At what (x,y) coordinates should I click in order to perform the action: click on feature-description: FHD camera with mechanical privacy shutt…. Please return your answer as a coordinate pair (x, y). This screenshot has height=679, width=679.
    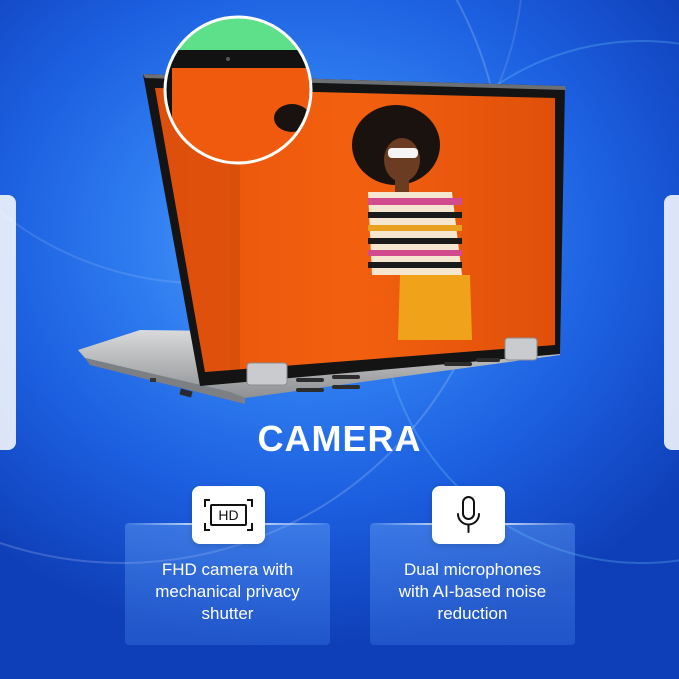
    Looking at the image, I should click on (227, 592).